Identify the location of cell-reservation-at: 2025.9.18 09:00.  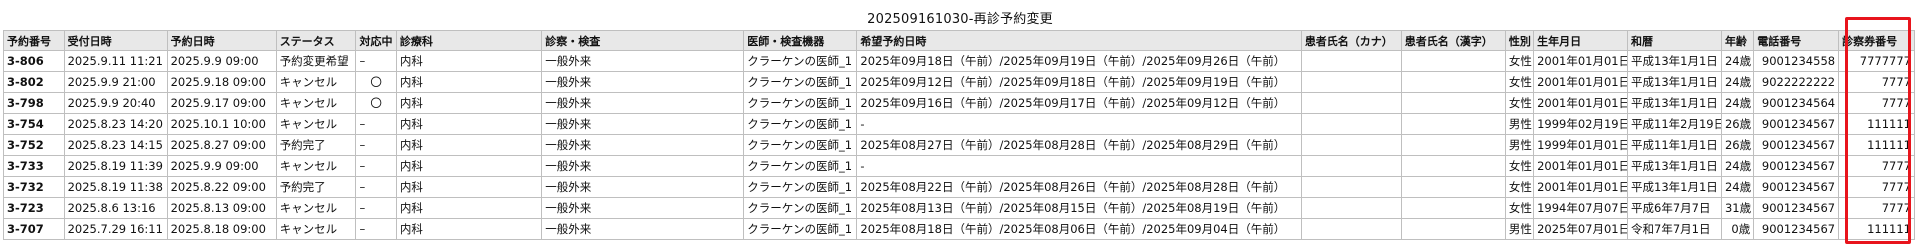
(221, 82).